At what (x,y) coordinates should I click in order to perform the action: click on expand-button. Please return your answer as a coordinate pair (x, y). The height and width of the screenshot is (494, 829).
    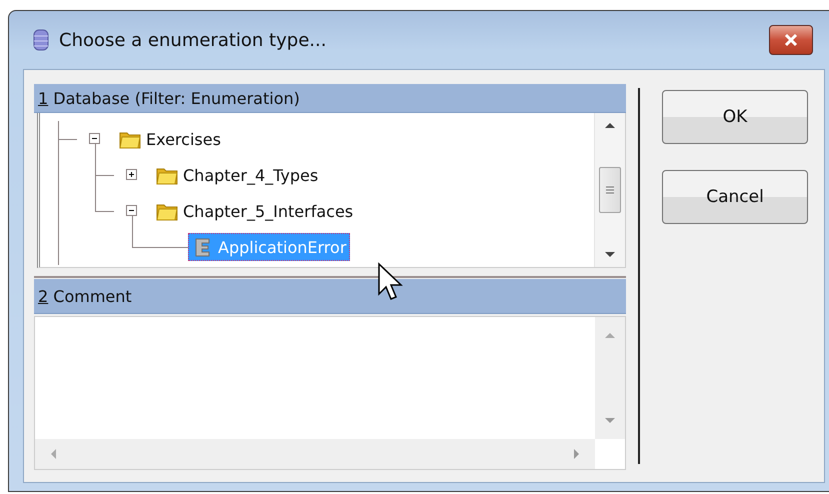
    Looking at the image, I should click on (131, 174).